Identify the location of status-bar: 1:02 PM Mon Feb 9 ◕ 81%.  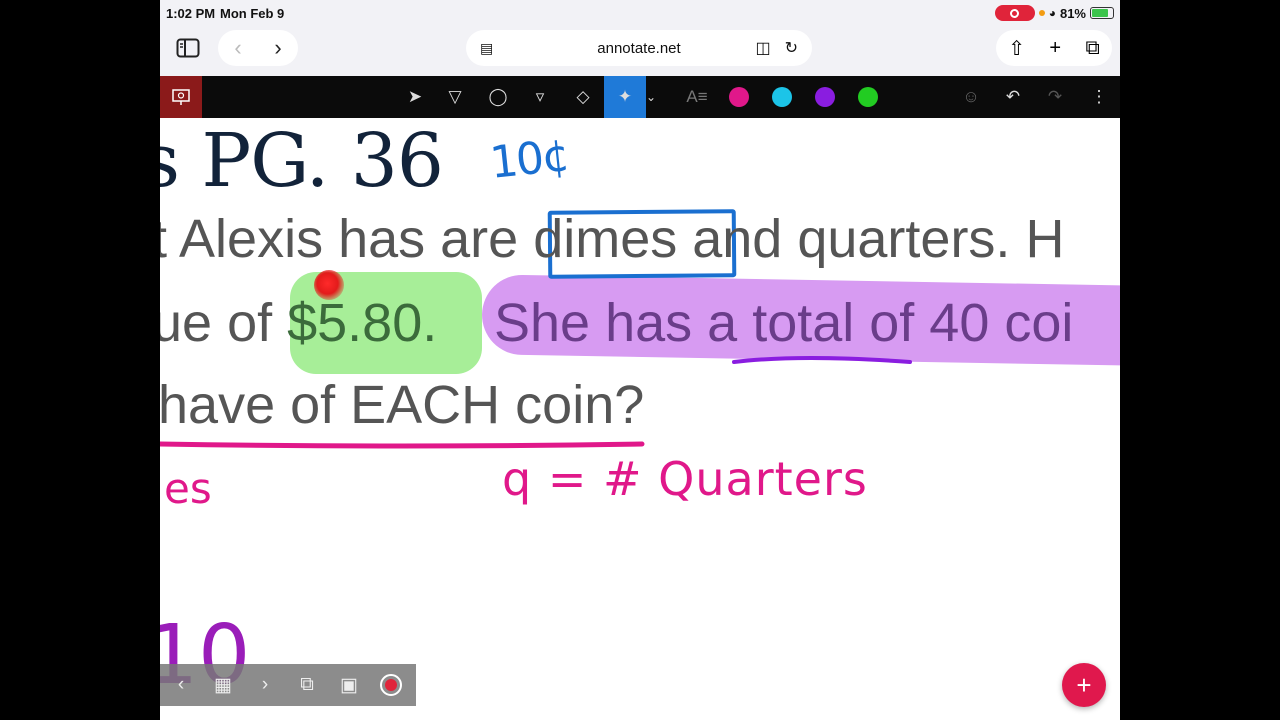
(640, 14).